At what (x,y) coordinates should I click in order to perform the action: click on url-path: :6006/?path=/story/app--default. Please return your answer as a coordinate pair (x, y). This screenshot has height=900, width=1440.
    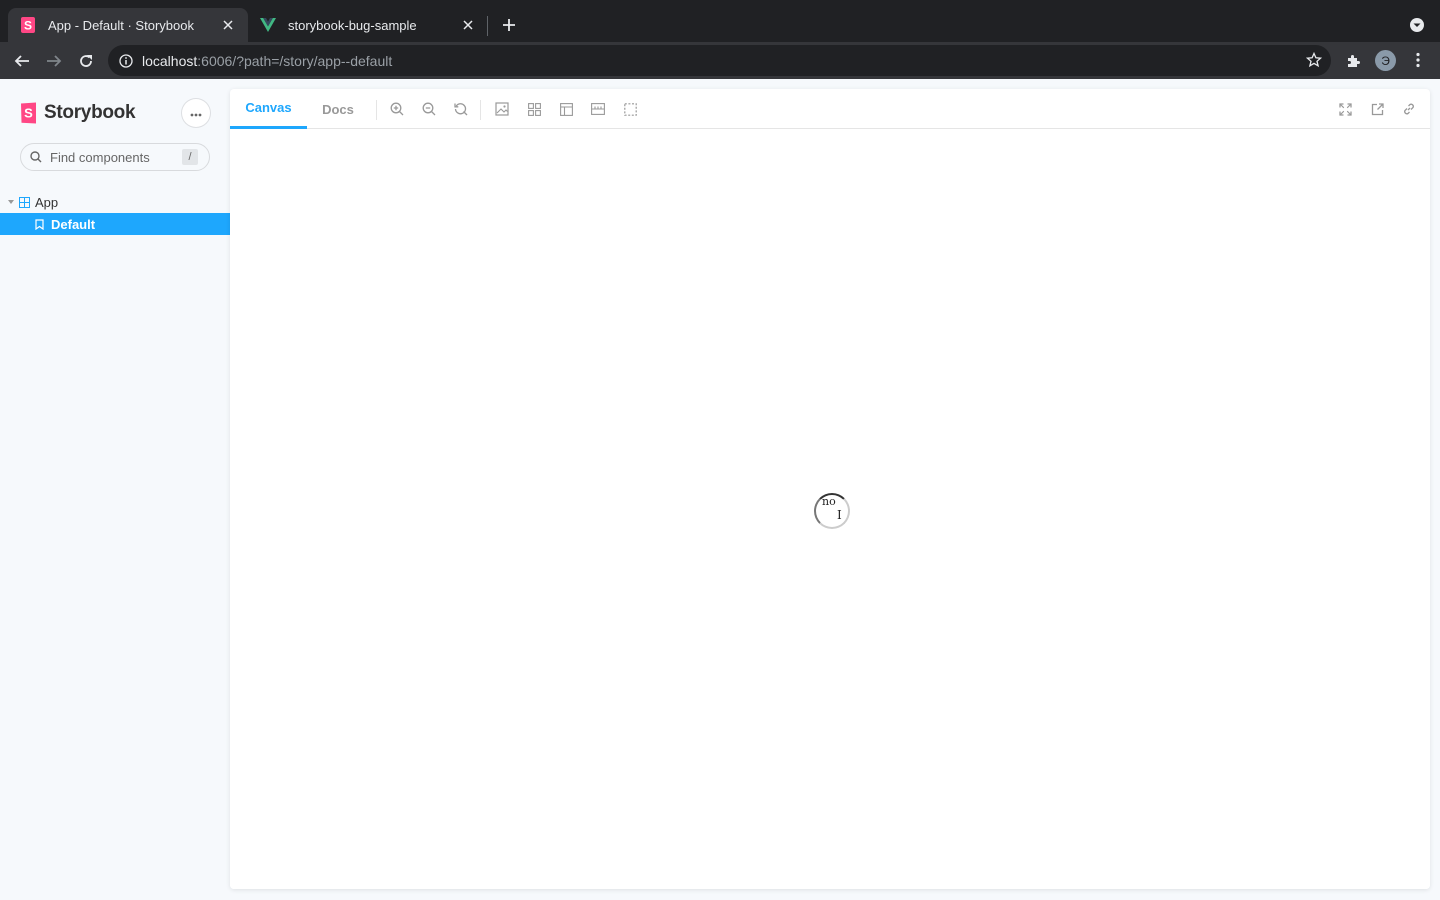
    Looking at the image, I should click on (295, 60).